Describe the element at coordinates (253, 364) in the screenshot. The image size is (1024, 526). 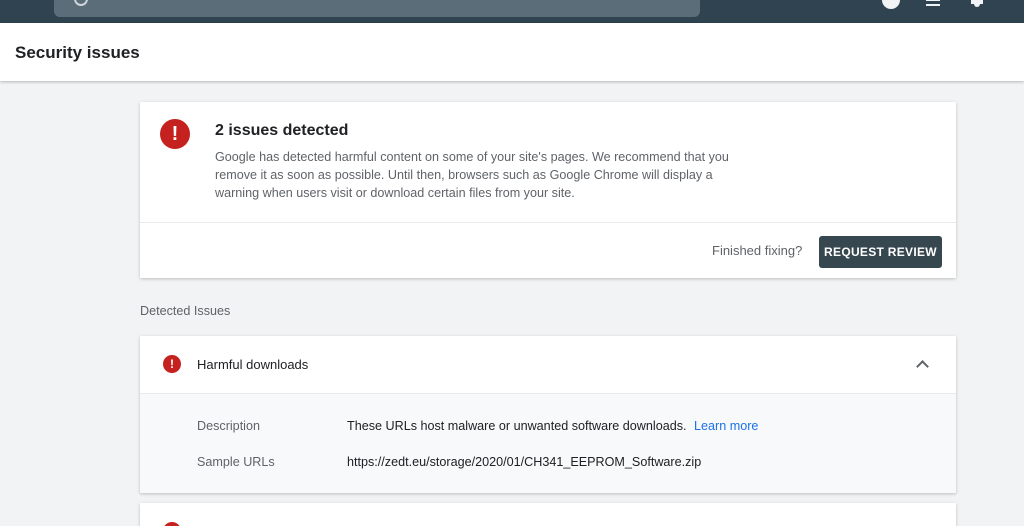
I see `issue-title: Harmful downloads` at that location.